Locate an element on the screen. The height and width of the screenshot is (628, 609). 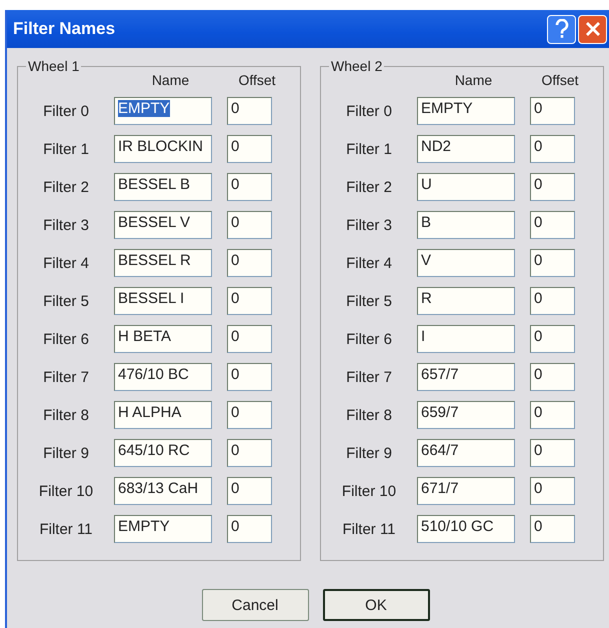
help-button is located at coordinates (561, 29).